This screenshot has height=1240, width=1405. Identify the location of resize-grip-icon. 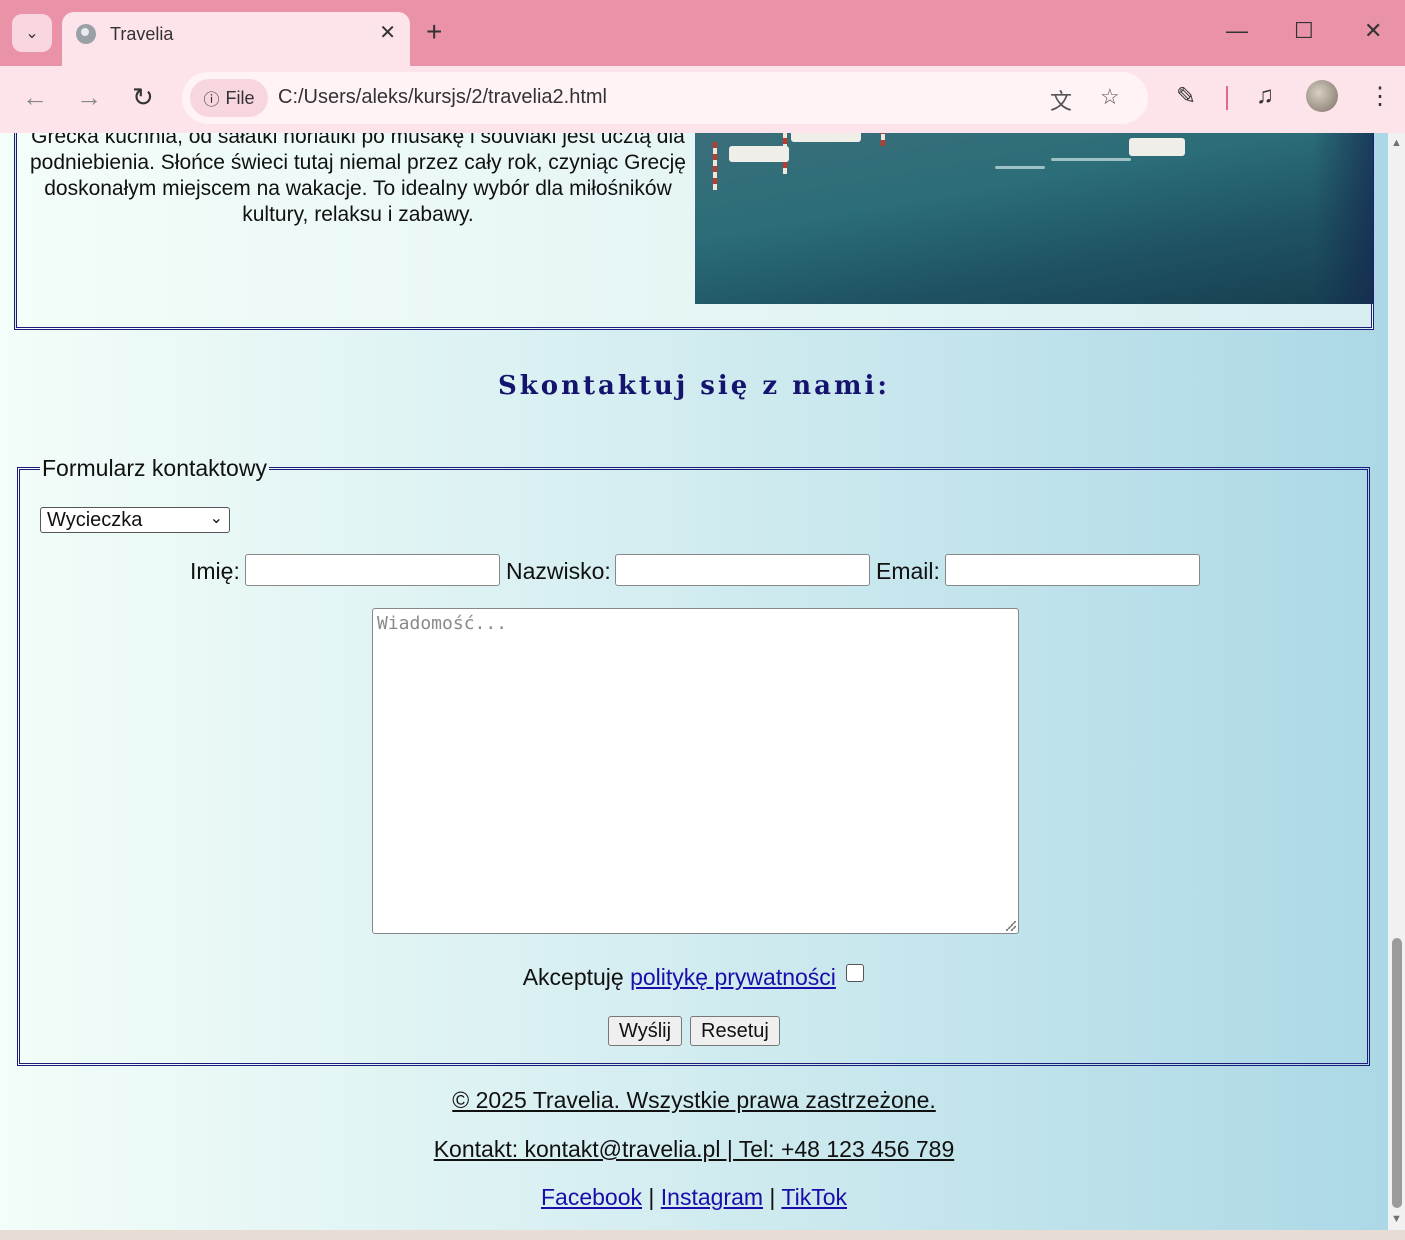
(1011, 926).